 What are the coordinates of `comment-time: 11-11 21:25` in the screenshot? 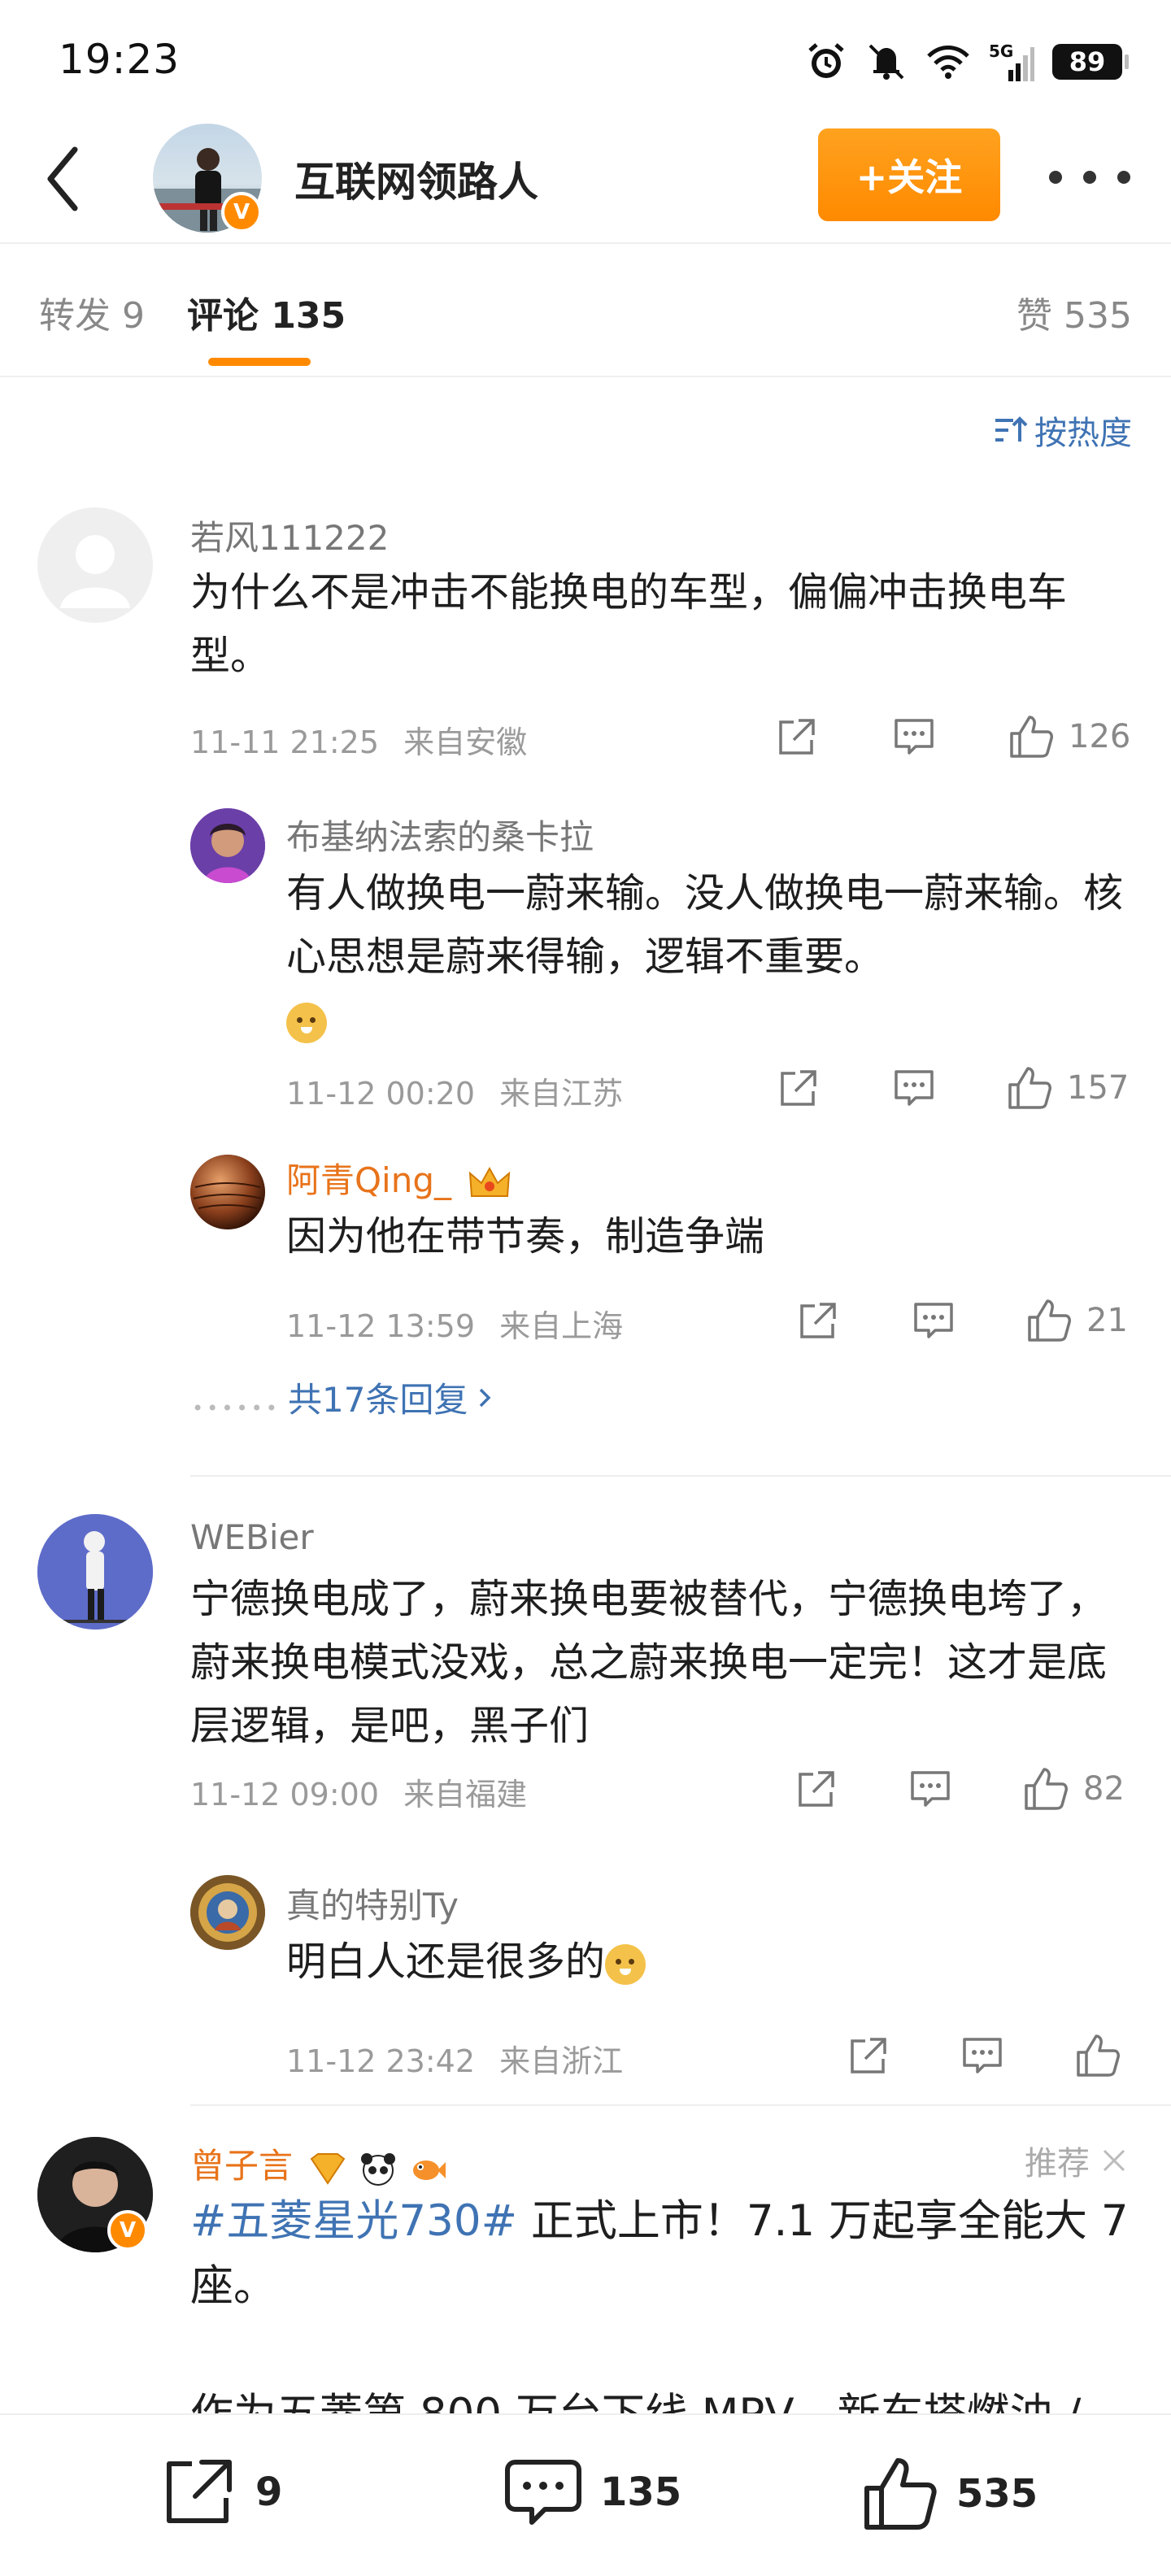 It's located at (285, 742).